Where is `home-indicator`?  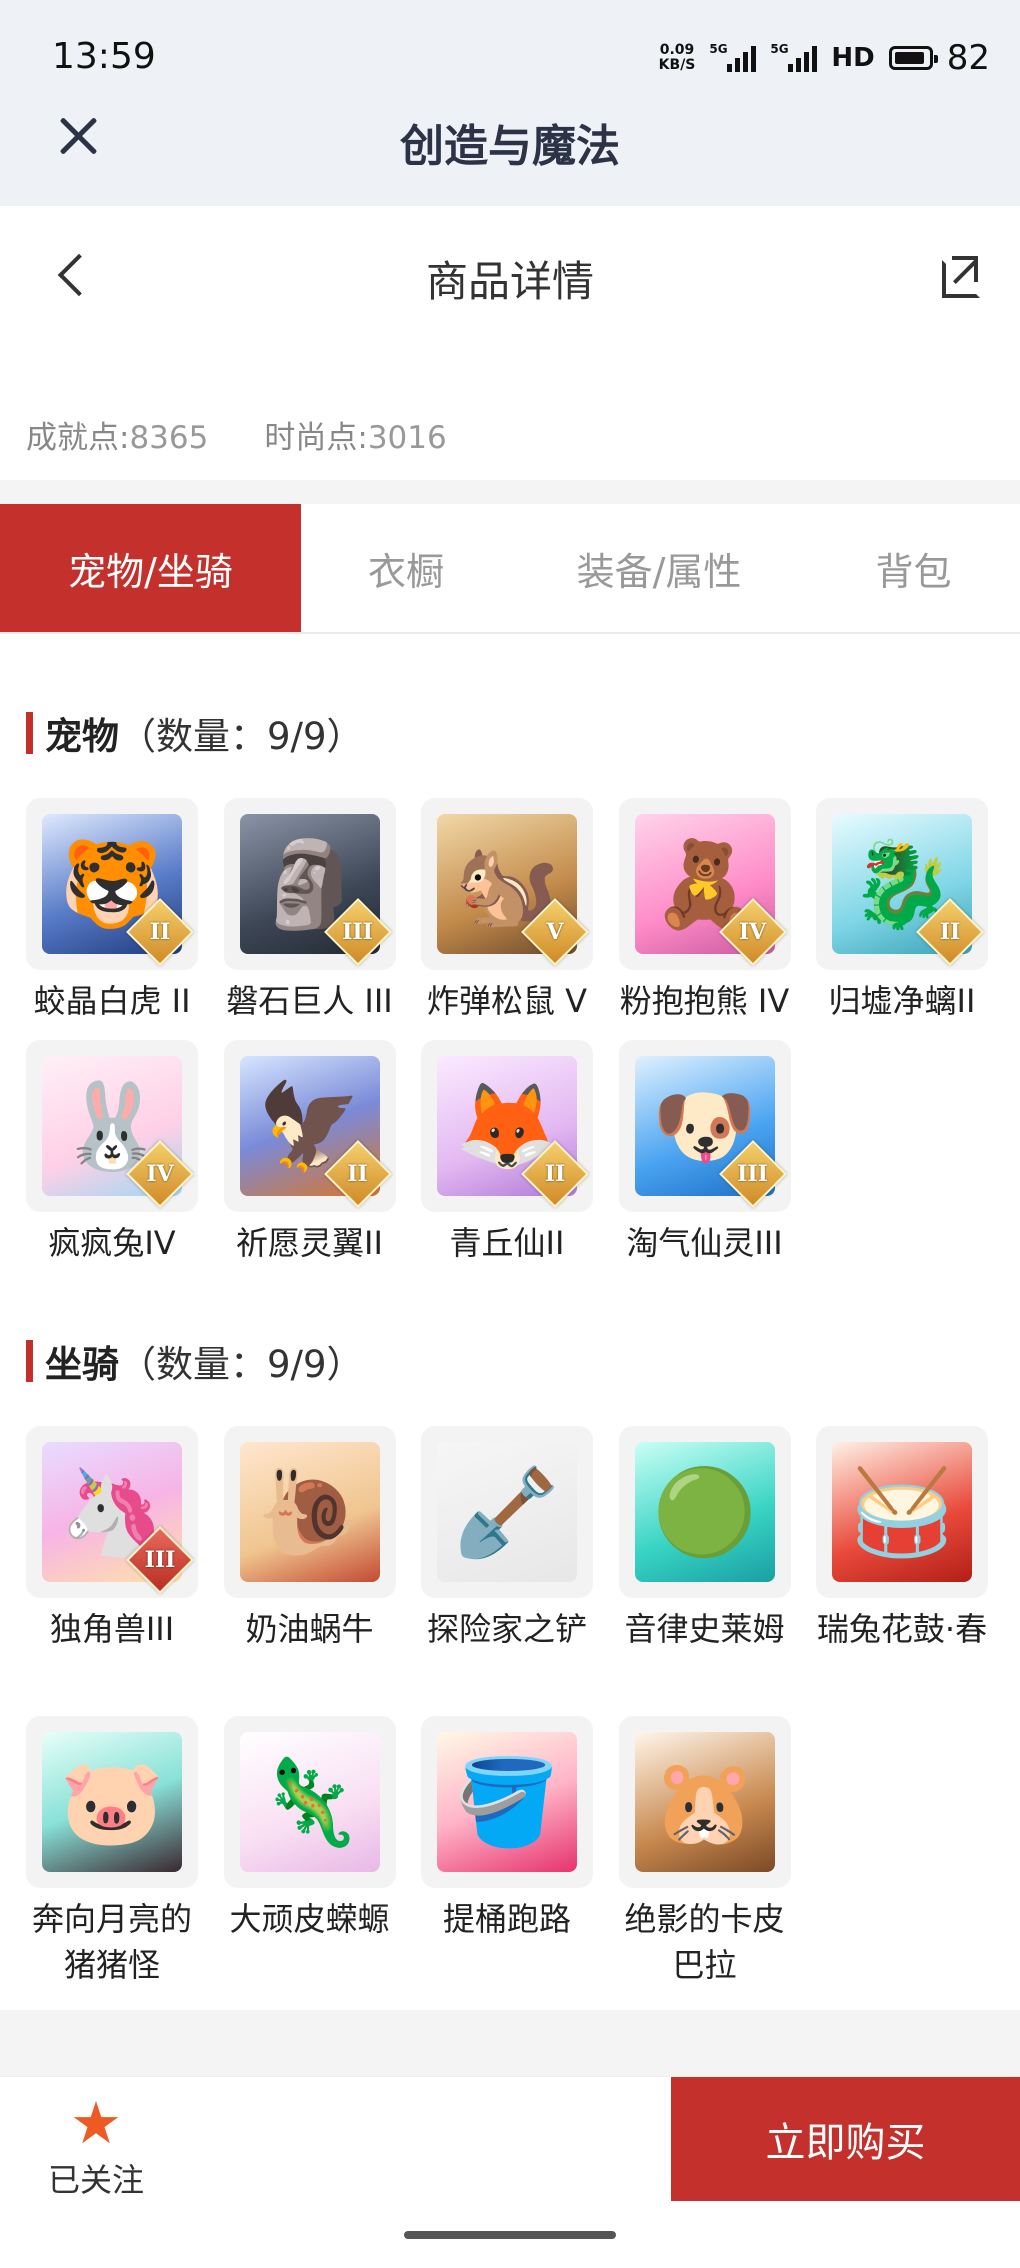
home-indicator is located at coordinates (510, 2235).